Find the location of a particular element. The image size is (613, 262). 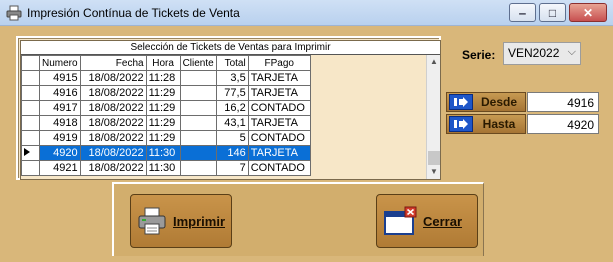

serie-select: VEN2022 ⌵ is located at coordinates (542, 53).